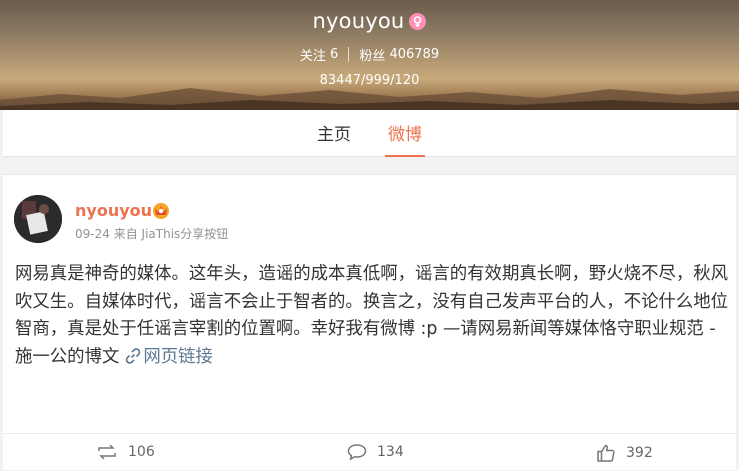 The image size is (739, 471). Describe the element at coordinates (606, 453) in the screenshot. I see `thumbs-up-icon` at that location.